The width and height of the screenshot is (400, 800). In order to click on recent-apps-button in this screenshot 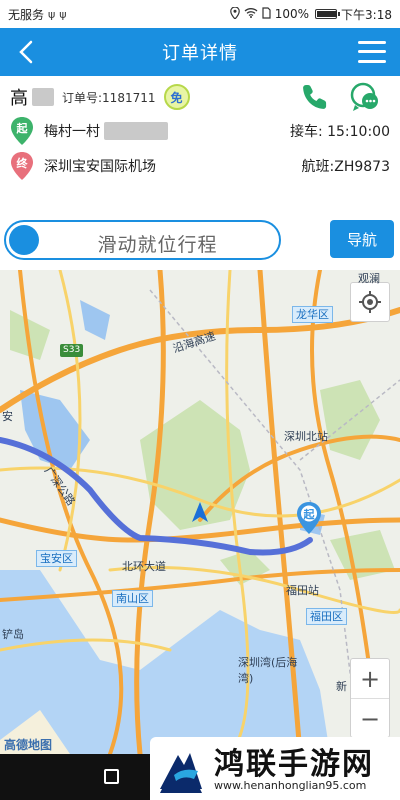, I will do `click(111, 776)`.